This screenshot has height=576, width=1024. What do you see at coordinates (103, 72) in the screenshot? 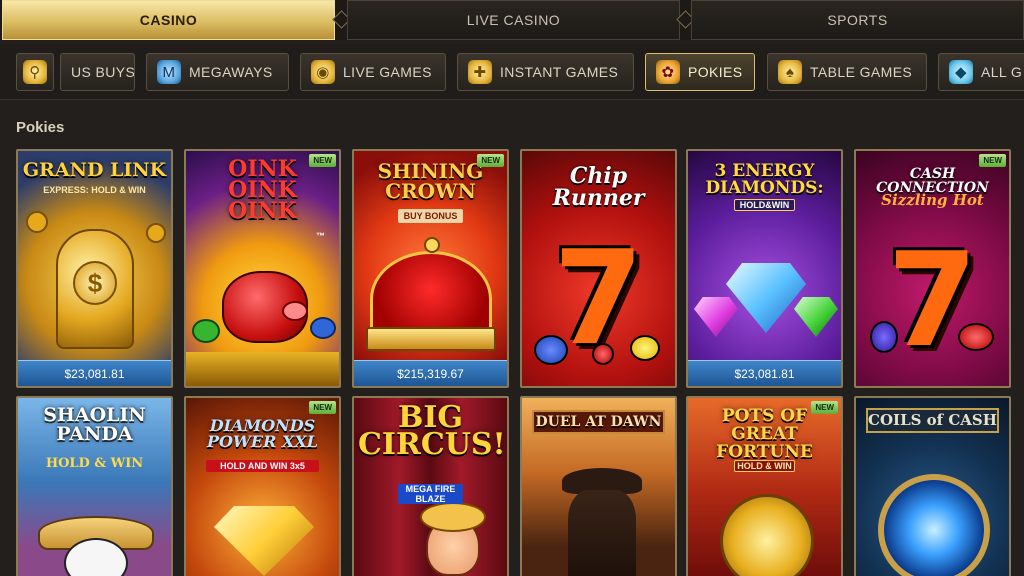
I see `category-label: US BUYS` at bounding box center [103, 72].